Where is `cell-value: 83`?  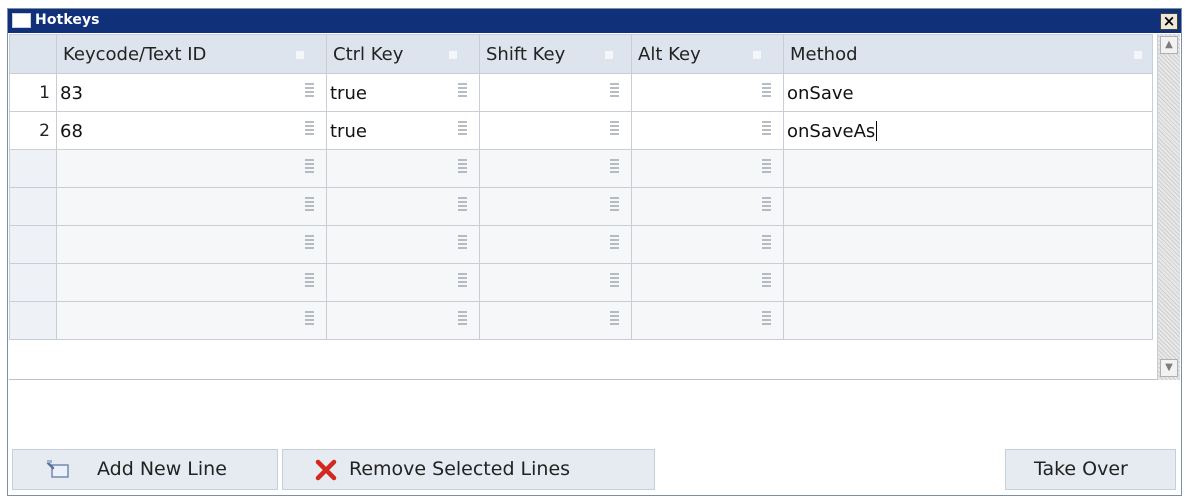
cell-value: 83 is located at coordinates (71, 93).